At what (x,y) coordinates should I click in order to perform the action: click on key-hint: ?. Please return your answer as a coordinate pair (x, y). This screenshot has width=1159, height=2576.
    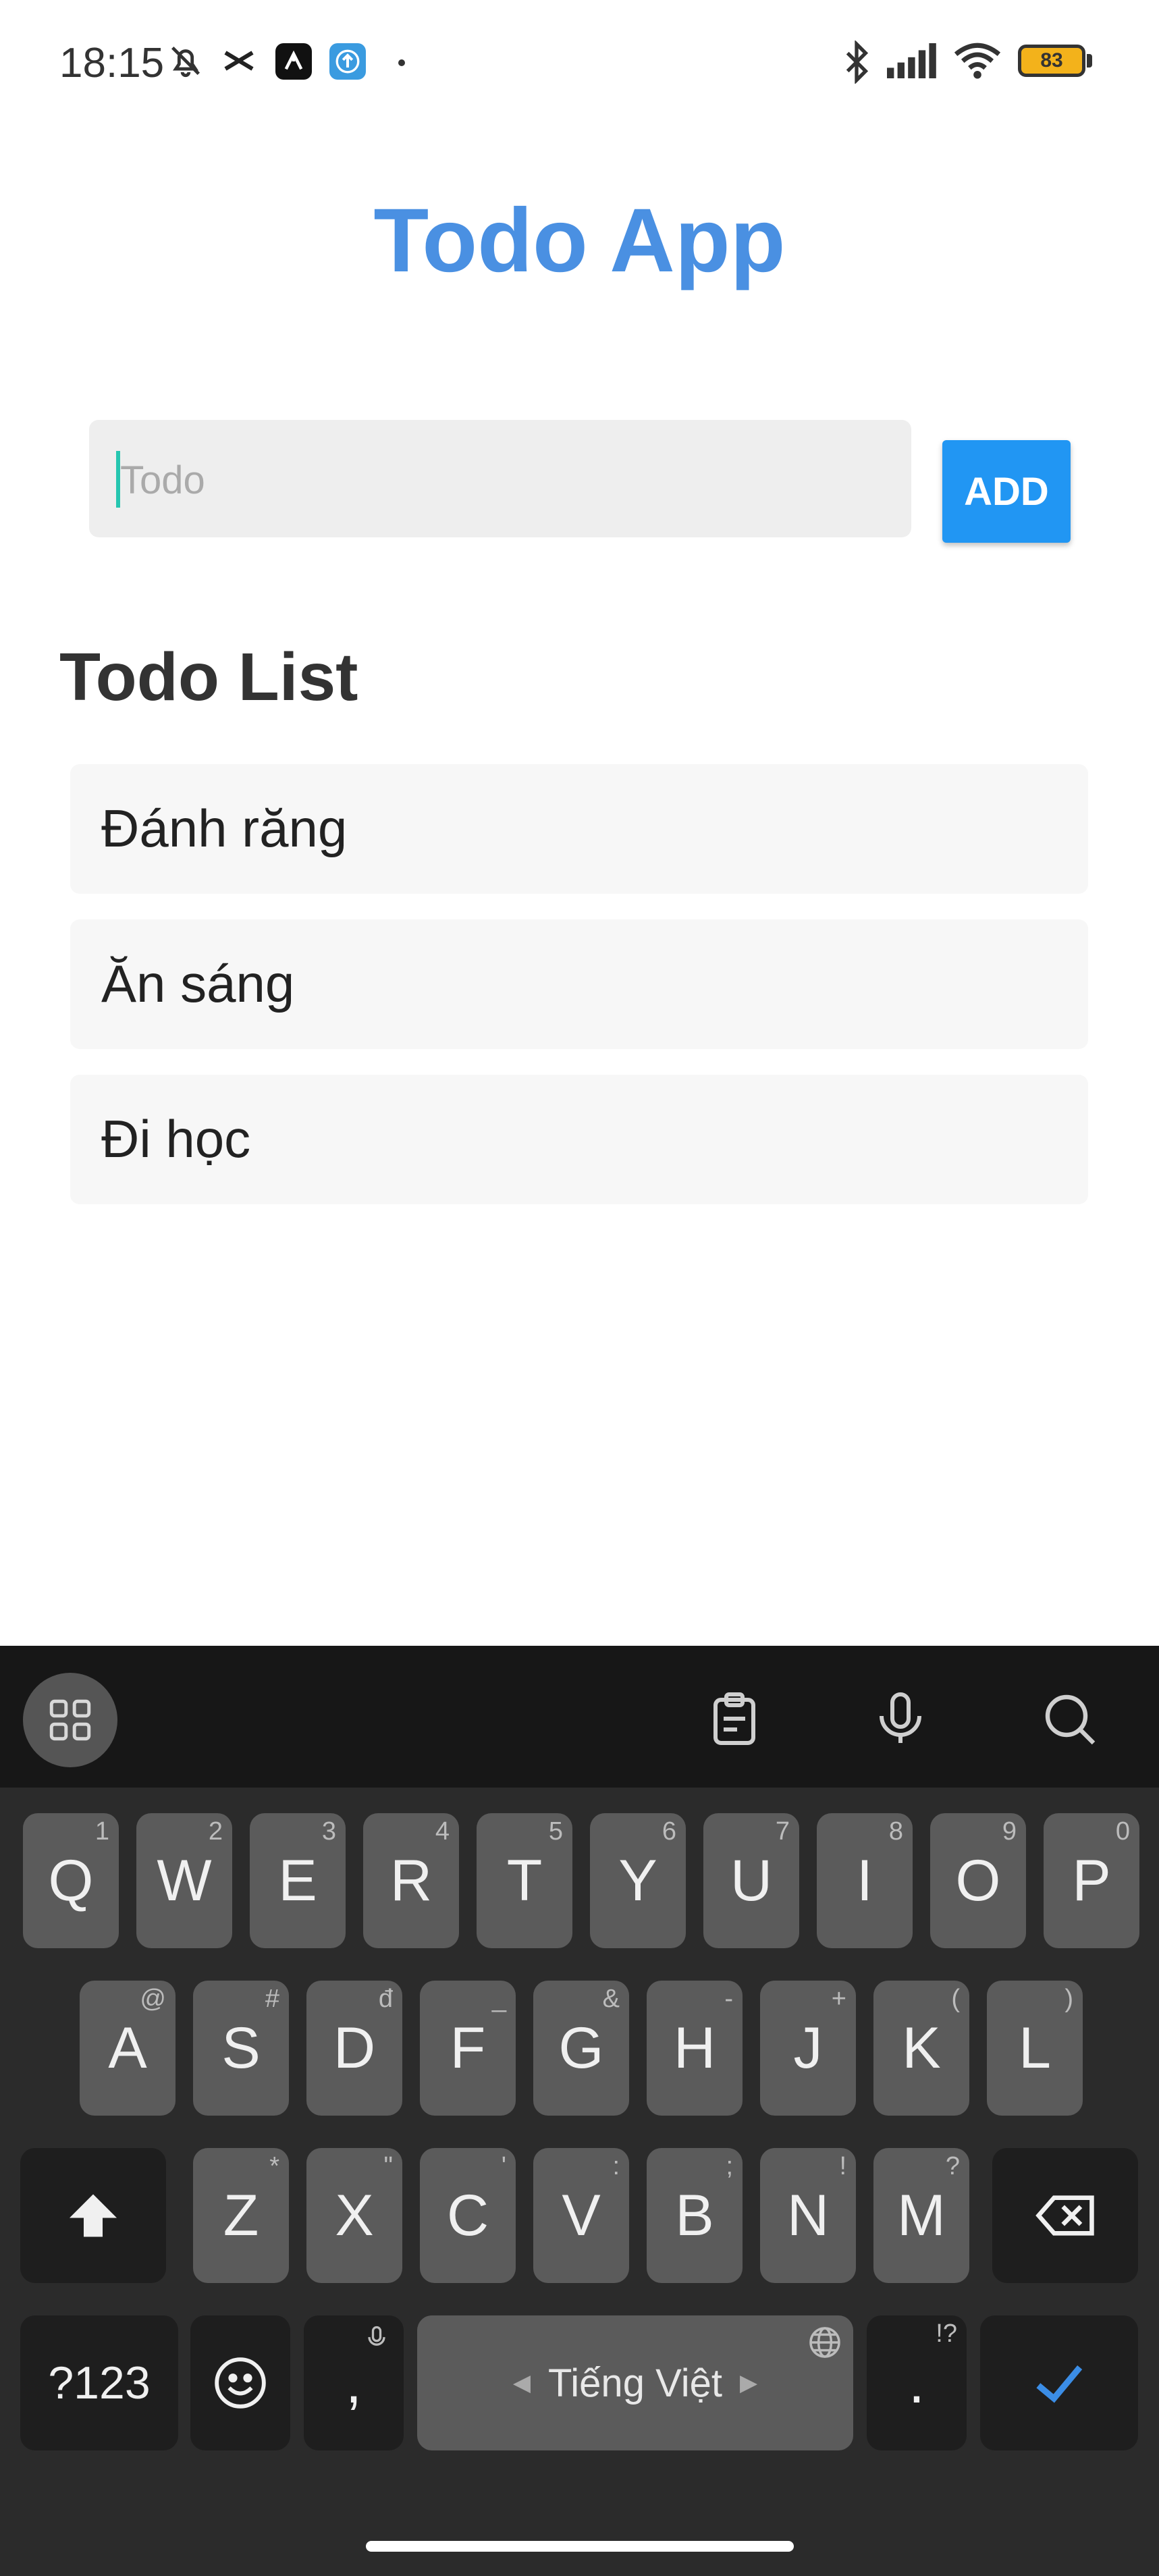
    Looking at the image, I should click on (952, 2166).